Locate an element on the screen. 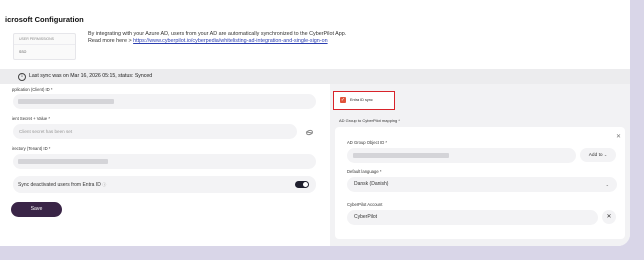 Image resolution: width=644 pixels, height=260 pixels. directory-id-field is located at coordinates (164, 161).